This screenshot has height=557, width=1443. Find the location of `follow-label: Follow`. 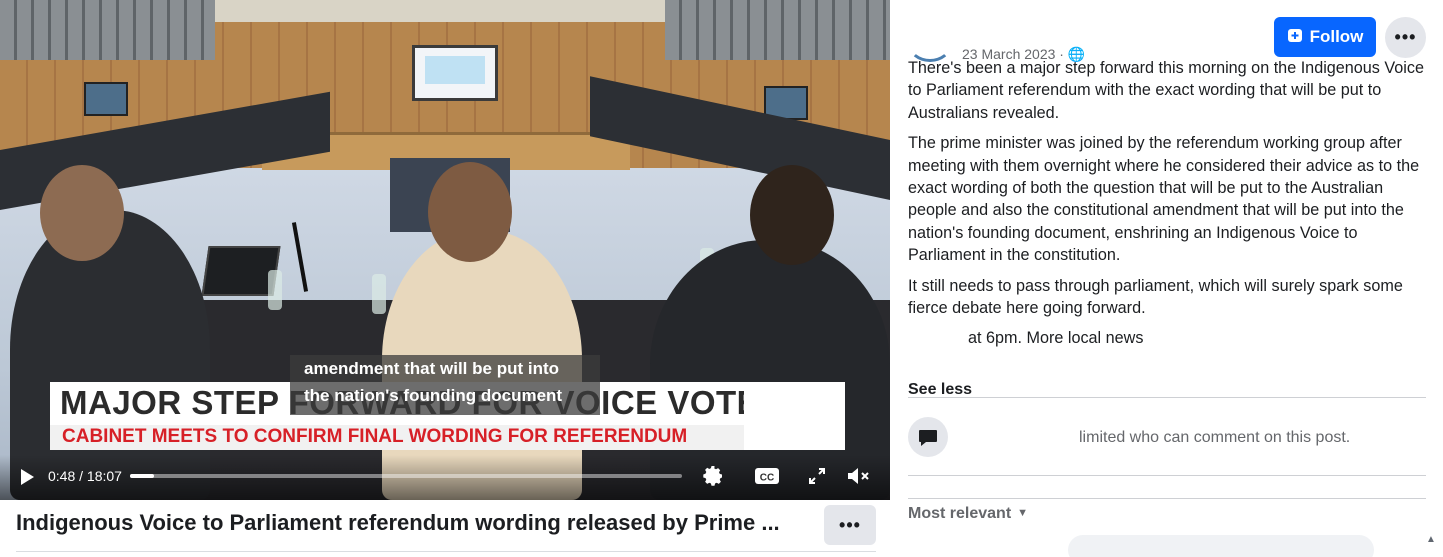

follow-label: Follow is located at coordinates (1336, 36).